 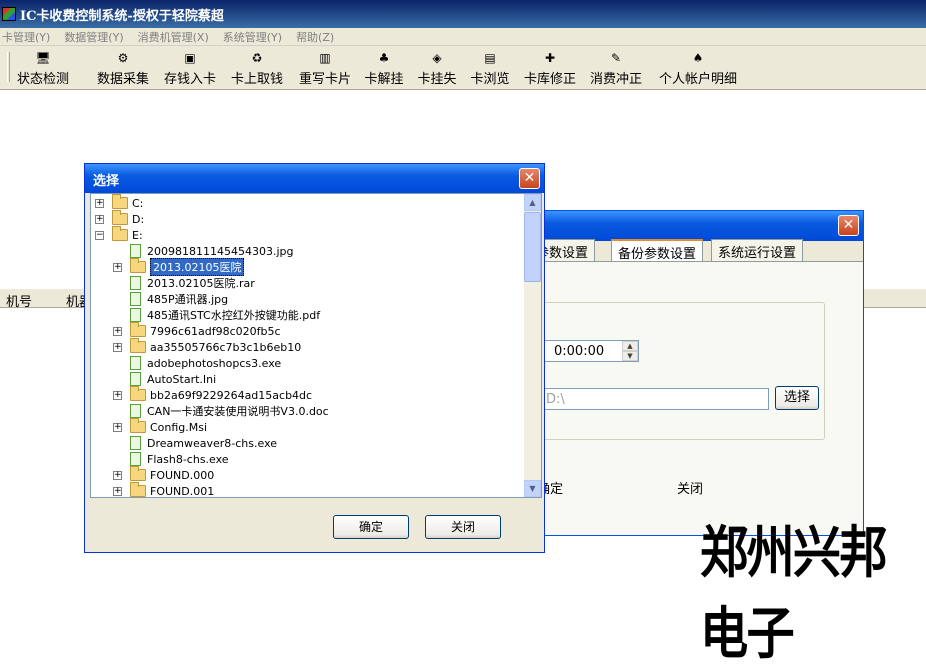 I want to click on tree-item: + FOUND.001, so click(x=163, y=489).